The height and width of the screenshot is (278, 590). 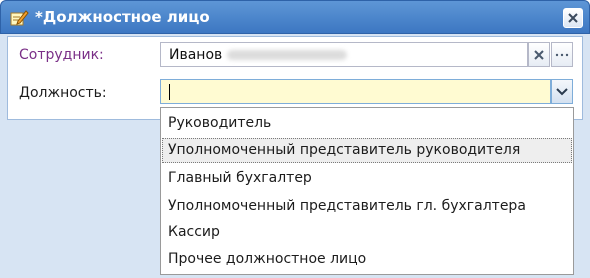 I want to click on chevron-down-icon, so click(x=562, y=92).